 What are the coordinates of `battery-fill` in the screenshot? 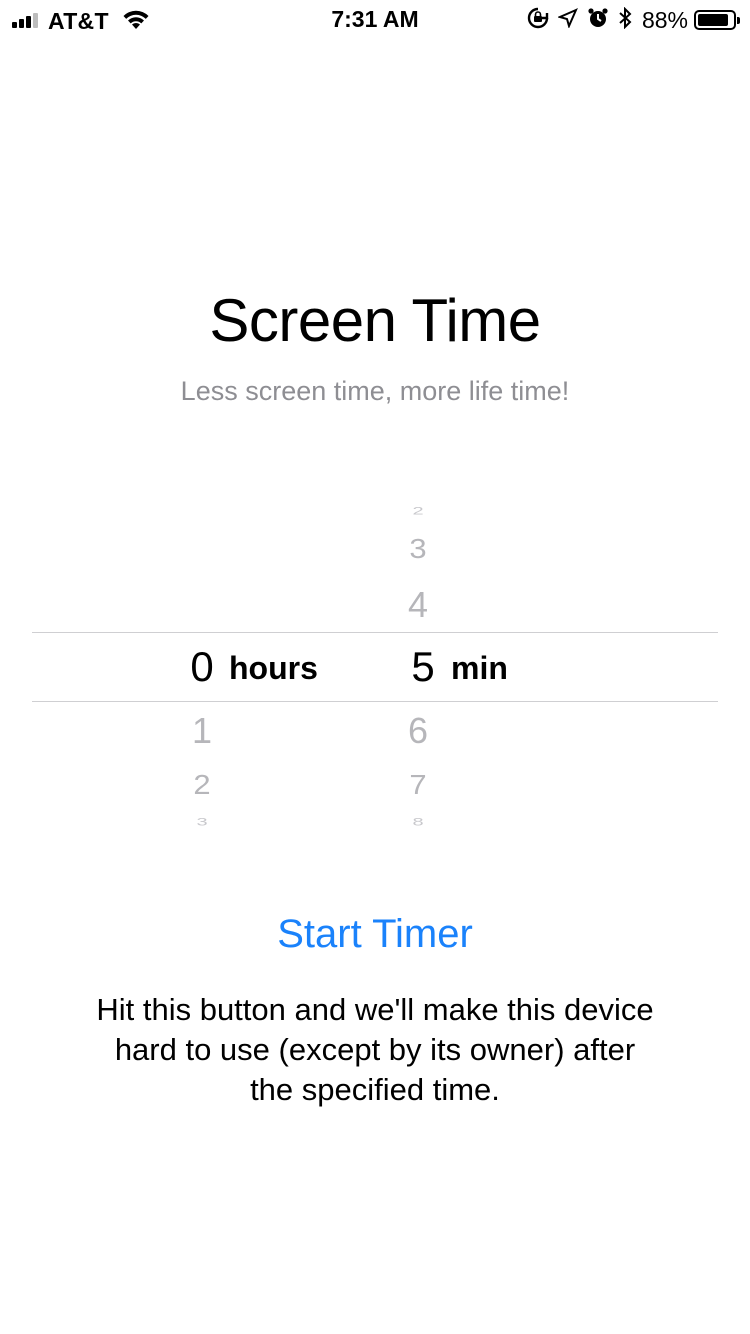 It's located at (713, 20).